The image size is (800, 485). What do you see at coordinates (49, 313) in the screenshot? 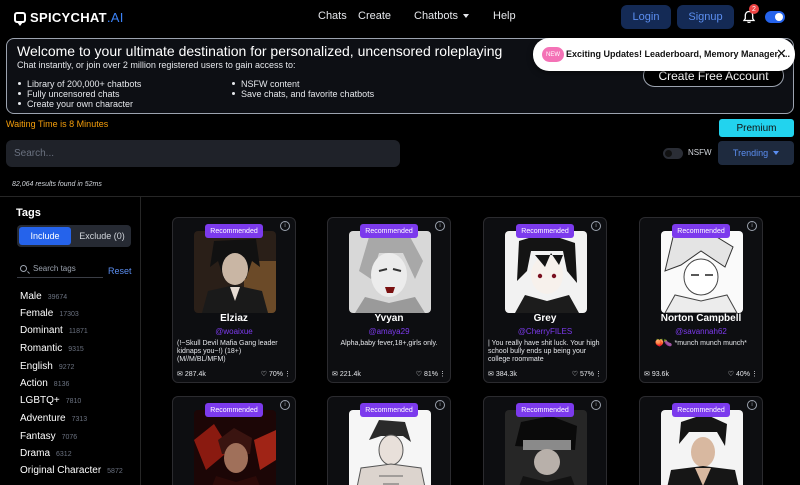
I see `tag-item: Female 17303` at bounding box center [49, 313].